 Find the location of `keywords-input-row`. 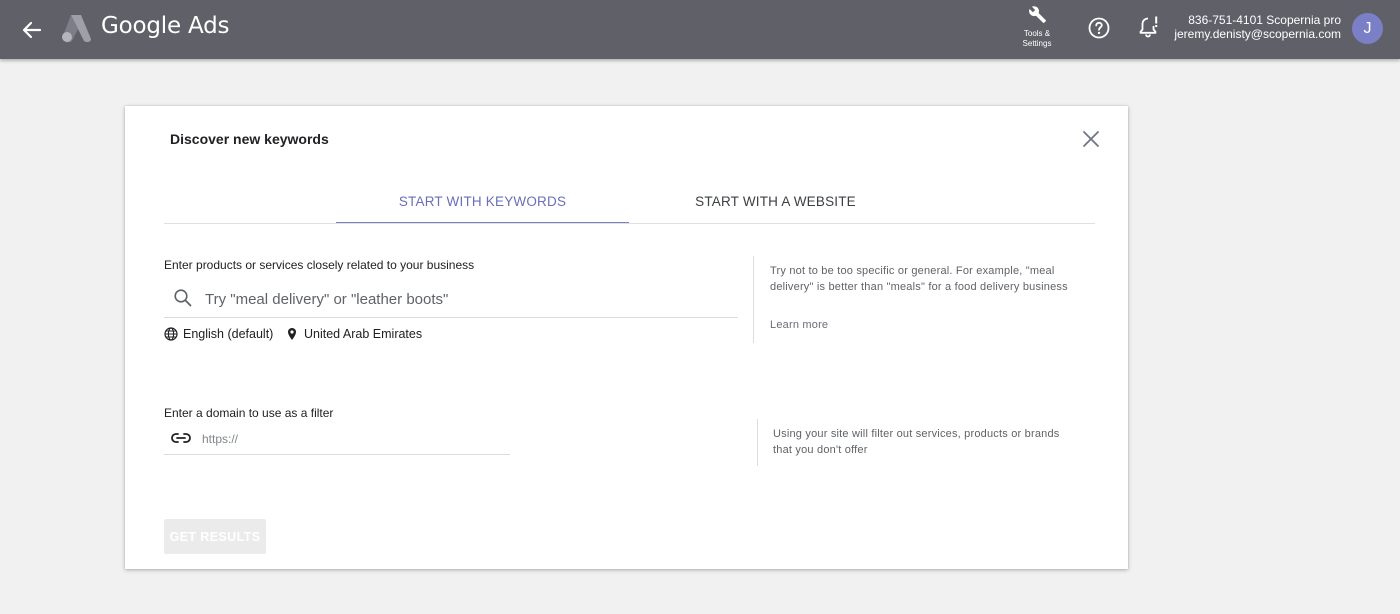

keywords-input-row is located at coordinates (451, 300).